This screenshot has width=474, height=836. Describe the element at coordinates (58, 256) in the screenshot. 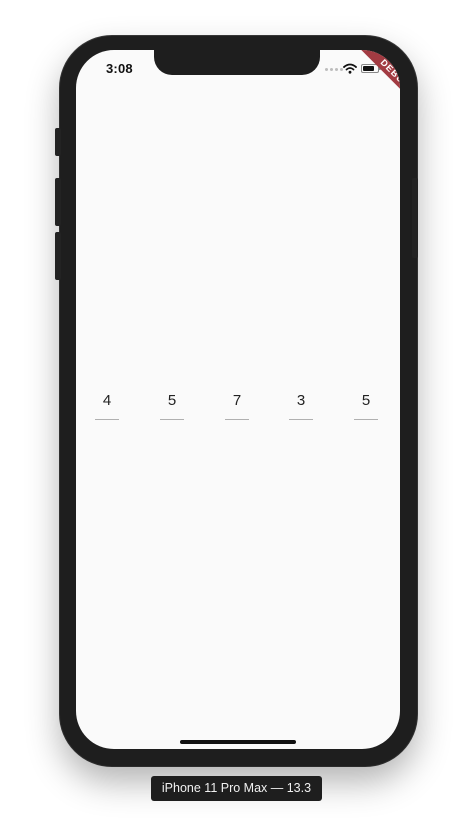

I see `volume-down-button` at that location.